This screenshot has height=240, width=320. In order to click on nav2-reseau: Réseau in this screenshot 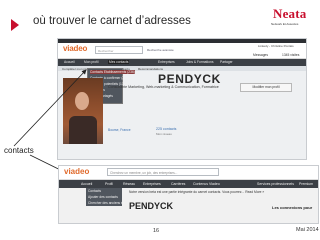, I will do `click(129, 184)`.